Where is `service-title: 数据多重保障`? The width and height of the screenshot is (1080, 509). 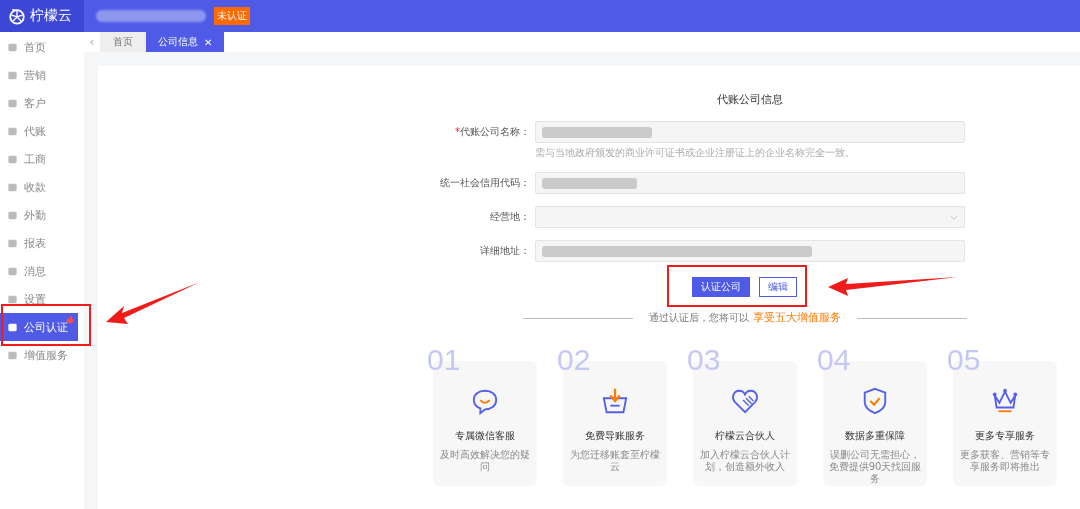
service-title: 数据多重保障 is located at coordinates (875, 436).